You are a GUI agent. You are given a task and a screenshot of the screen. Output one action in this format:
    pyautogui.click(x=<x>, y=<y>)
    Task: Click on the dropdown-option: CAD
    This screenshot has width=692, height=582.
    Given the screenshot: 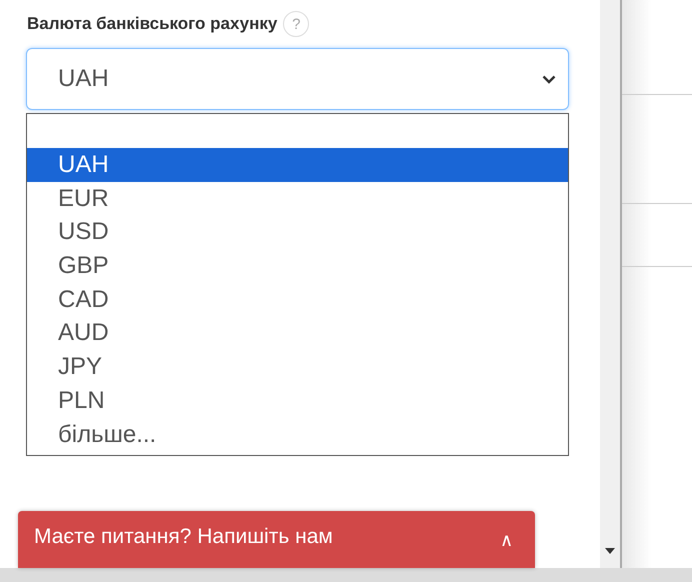 What is the action you would take?
    pyautogui.click(x=297, y=299)
    